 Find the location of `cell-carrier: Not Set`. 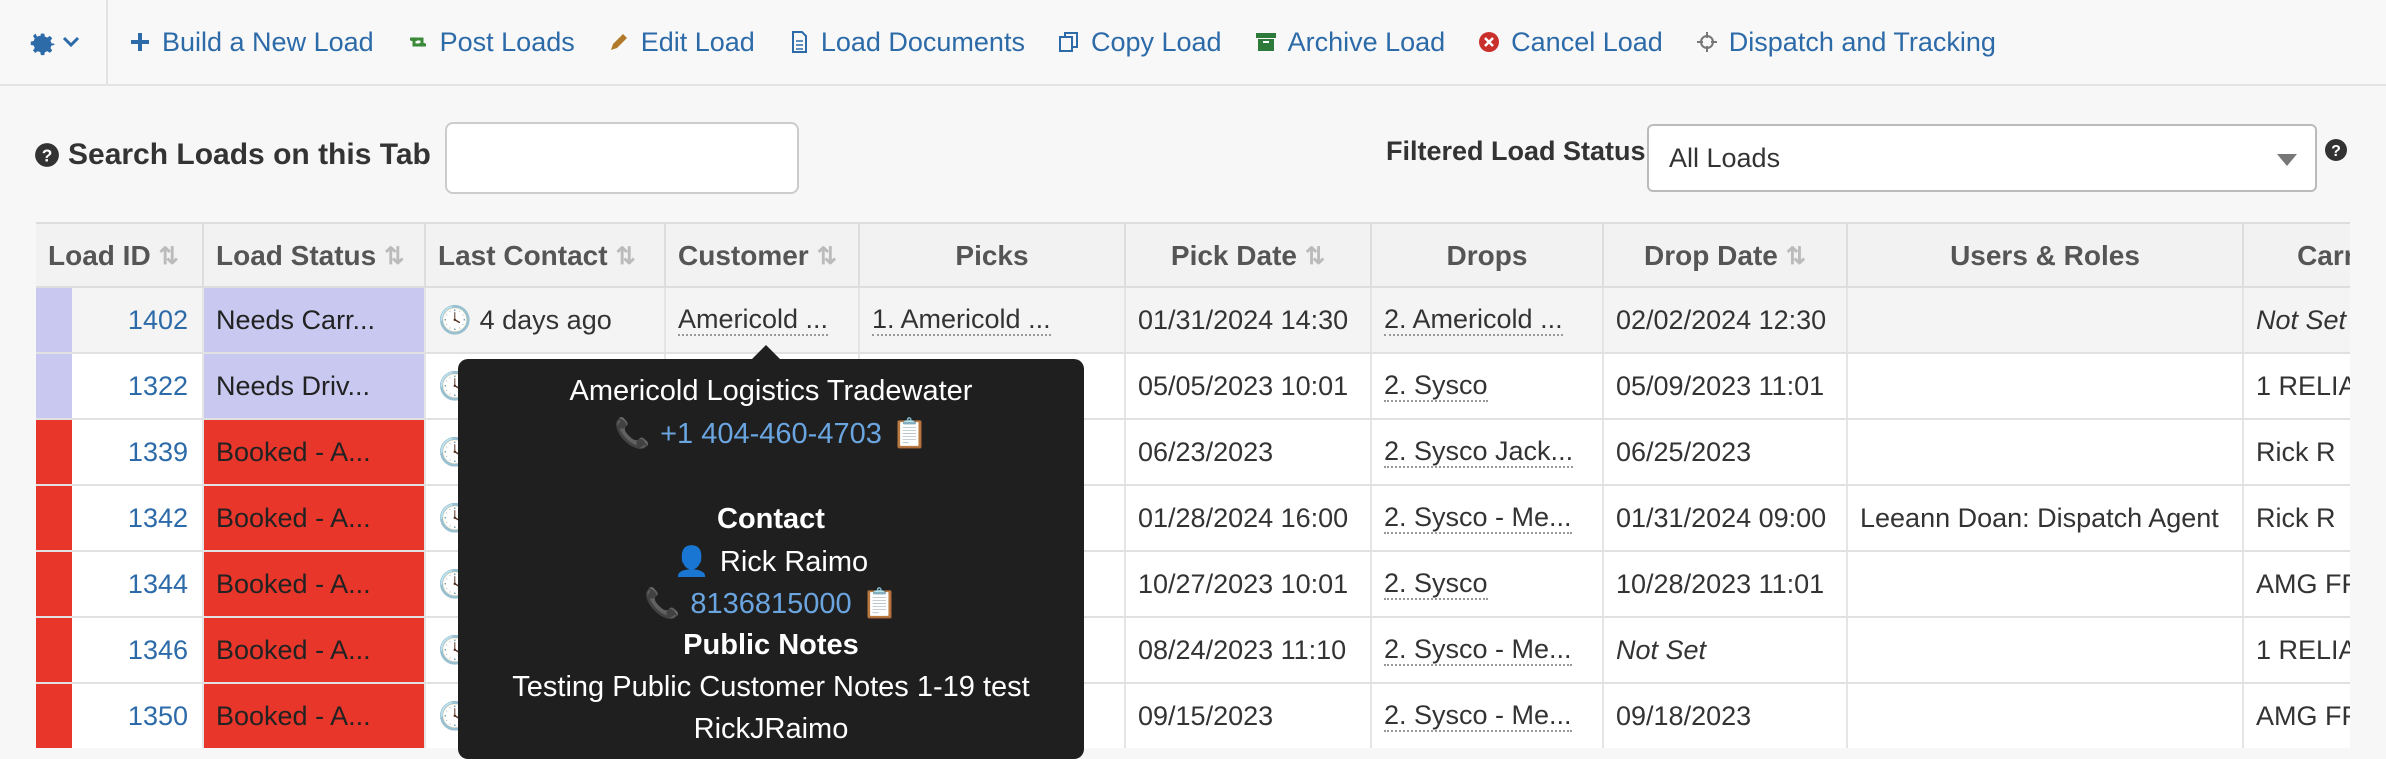

cell-carrier: Not Set is located at coordinates (2297, 320).